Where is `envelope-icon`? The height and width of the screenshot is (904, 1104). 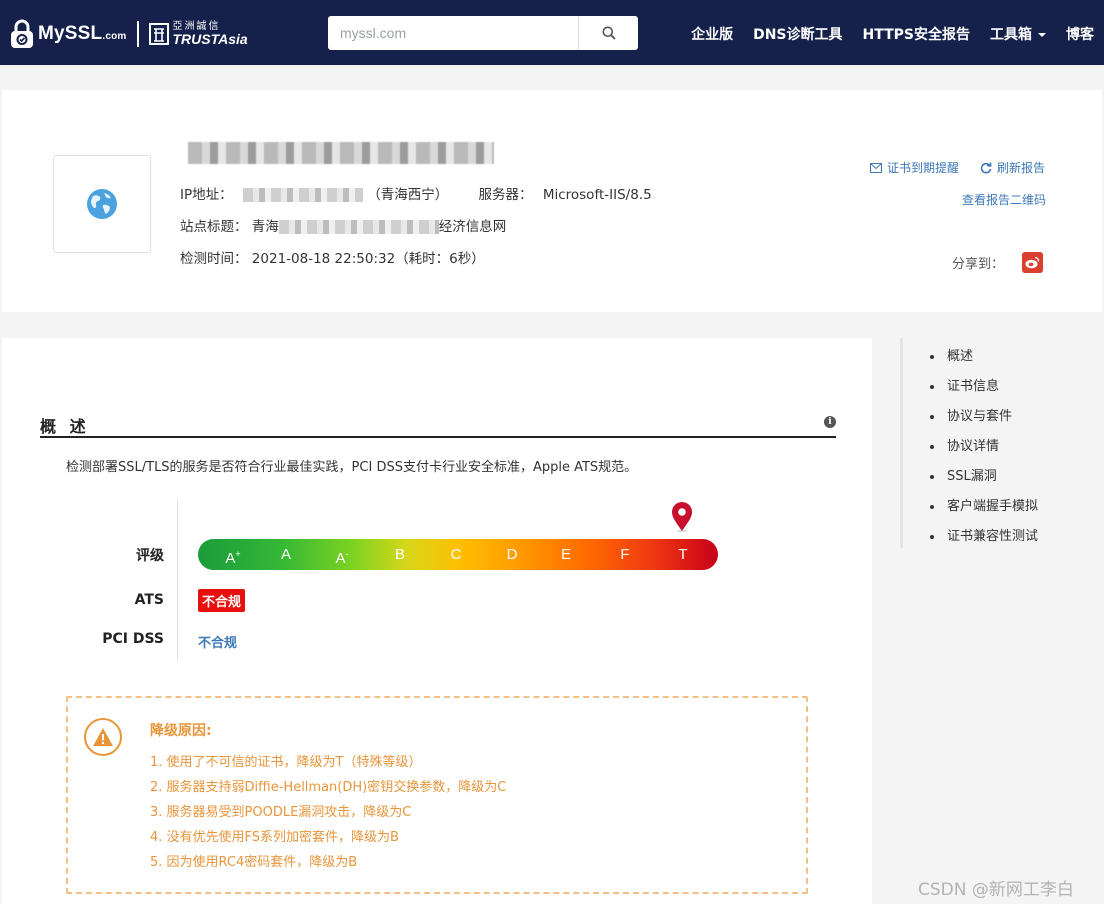
envelope-icon is located at coordinates (876, 167).